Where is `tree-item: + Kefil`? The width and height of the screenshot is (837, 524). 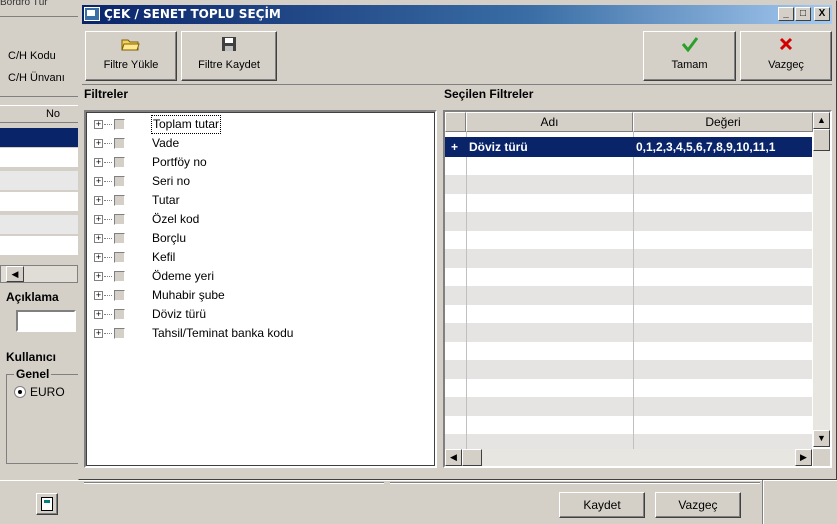
tree-item: + Kefil is located at coordinates (259, 257).